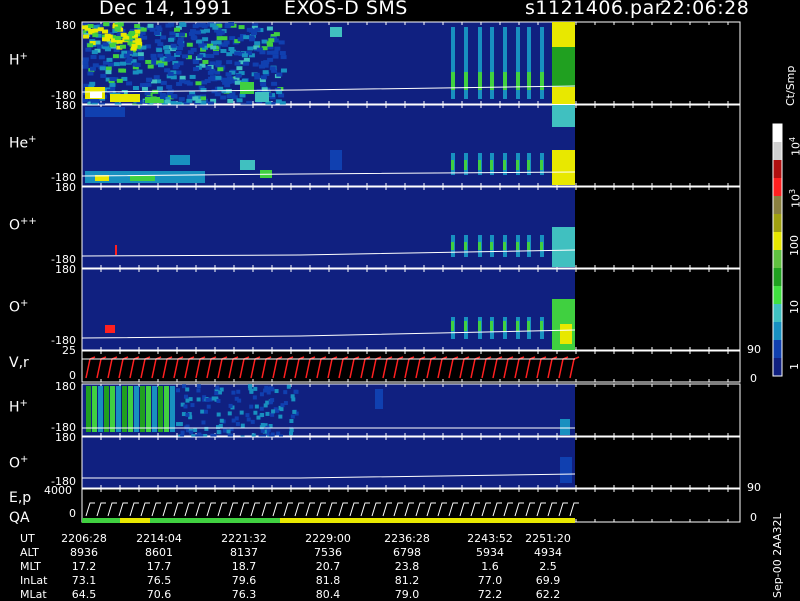  What do you see at coordinates (19, 307) in the screenshot?
I see `panel-label-o-plus: O+` at bounding box center [19, 307].